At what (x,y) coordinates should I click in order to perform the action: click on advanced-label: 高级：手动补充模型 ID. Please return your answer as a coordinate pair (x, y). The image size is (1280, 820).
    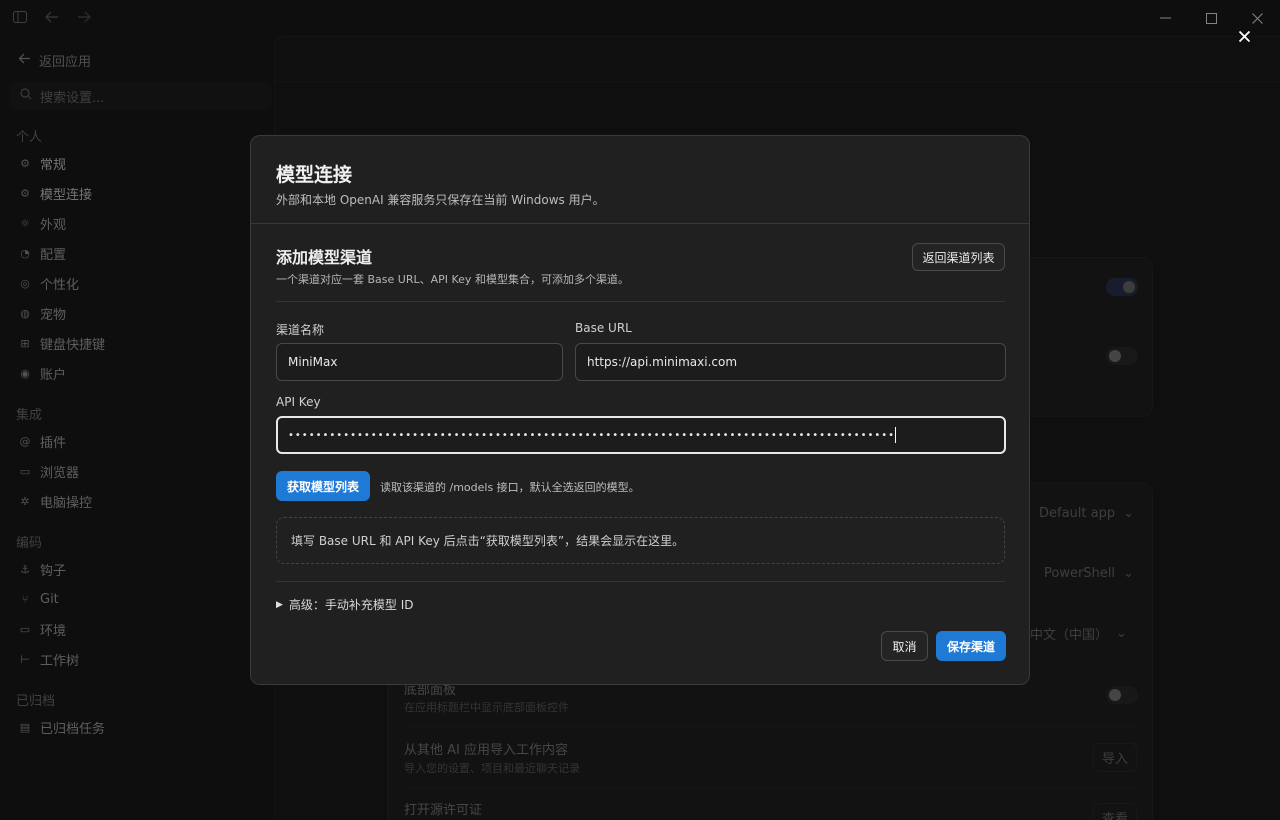
    Looking at the image, I should click on (351, 605).